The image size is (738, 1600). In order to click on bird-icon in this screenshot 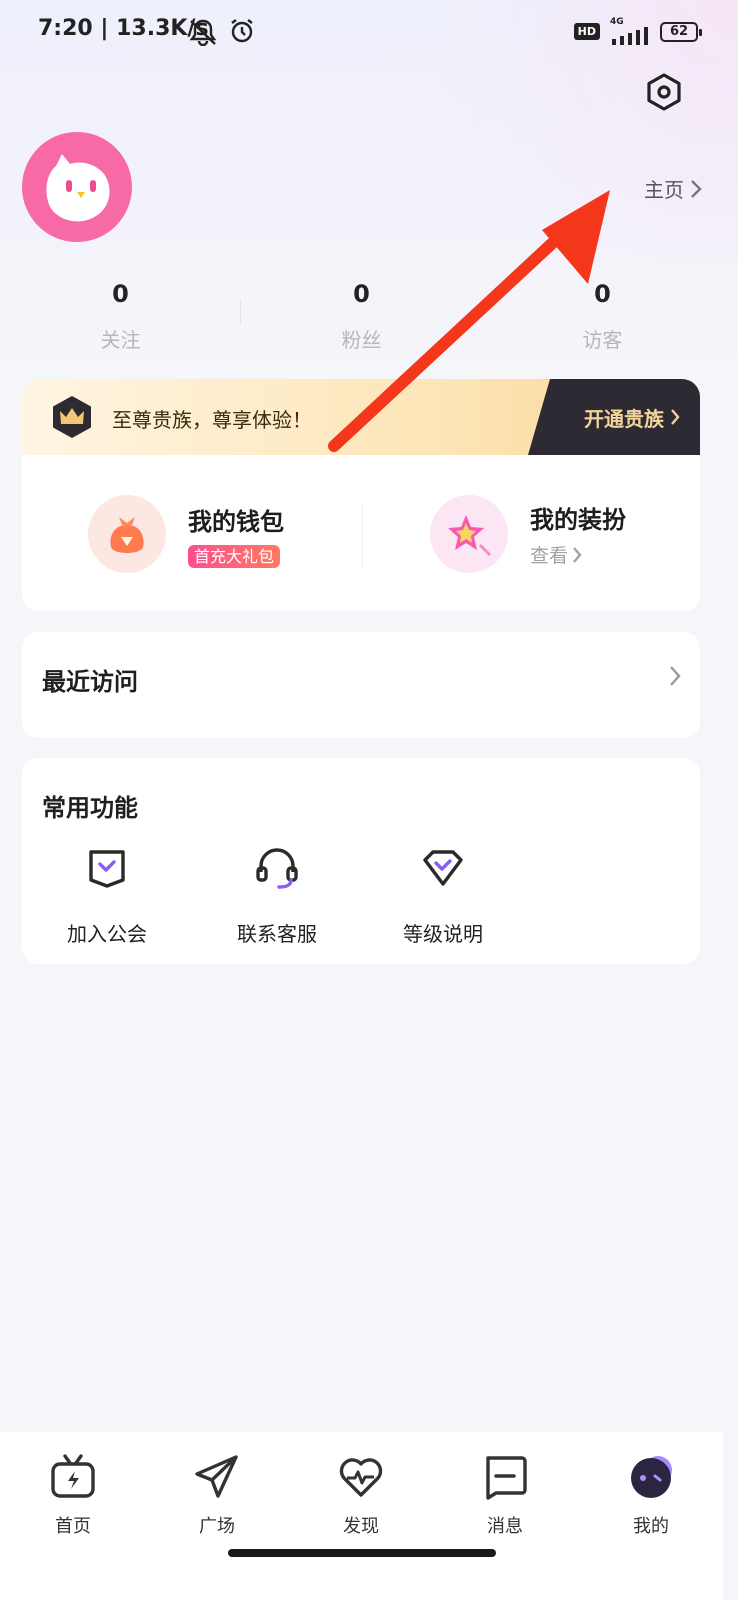, I will do `click(78, 188)`.